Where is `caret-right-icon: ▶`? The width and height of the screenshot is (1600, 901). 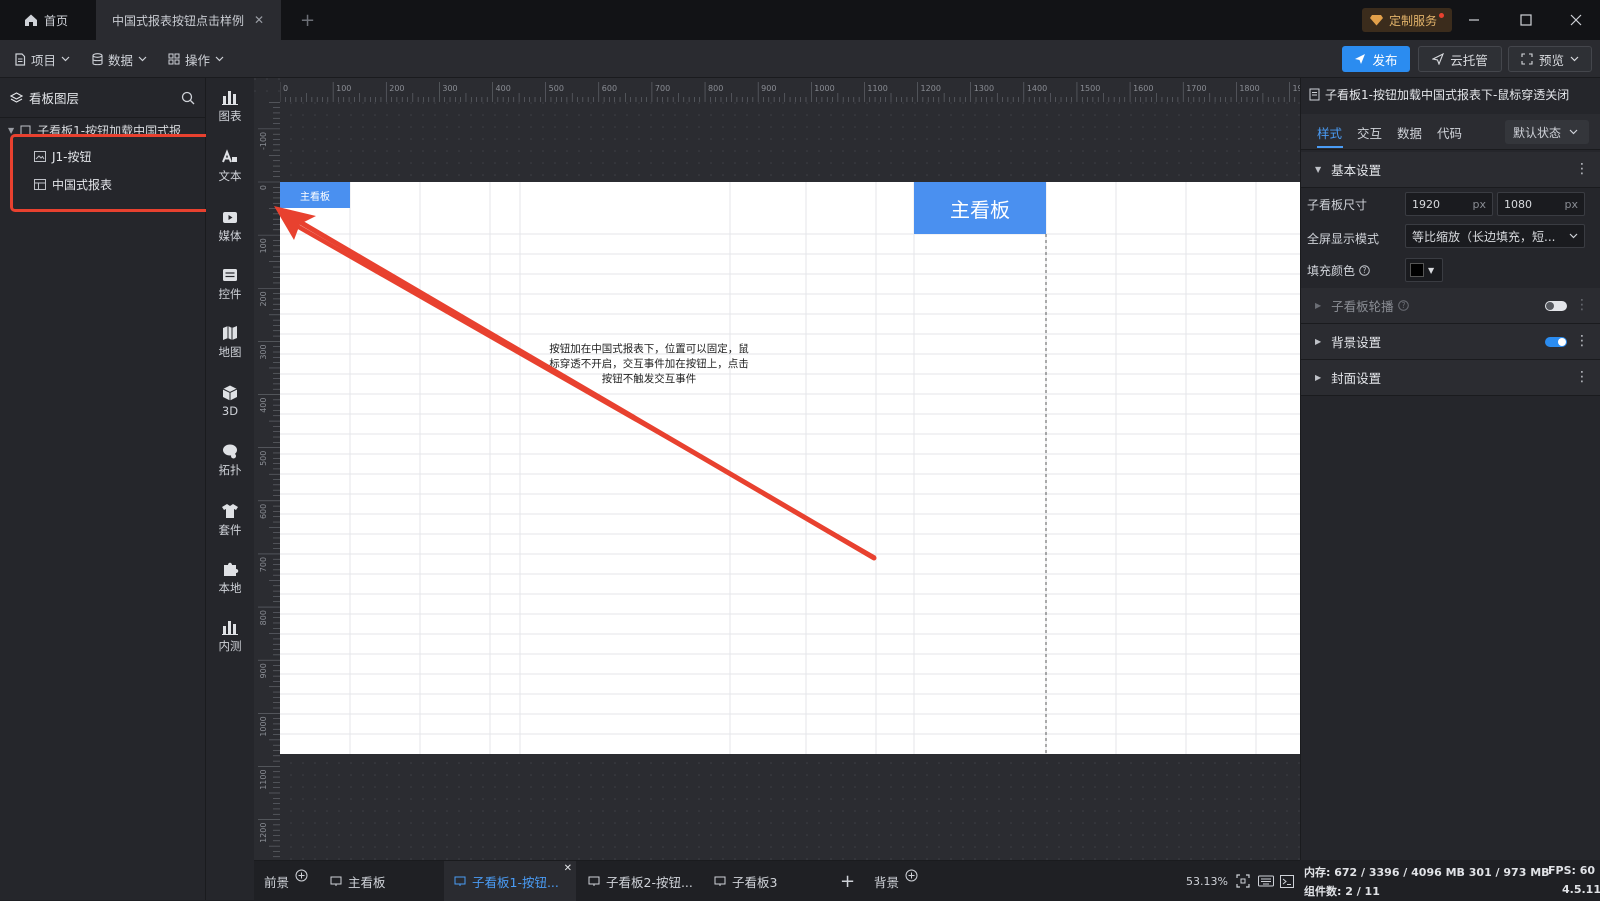 caret-right-icon: ▶ is located at coordinates (1318, 377).